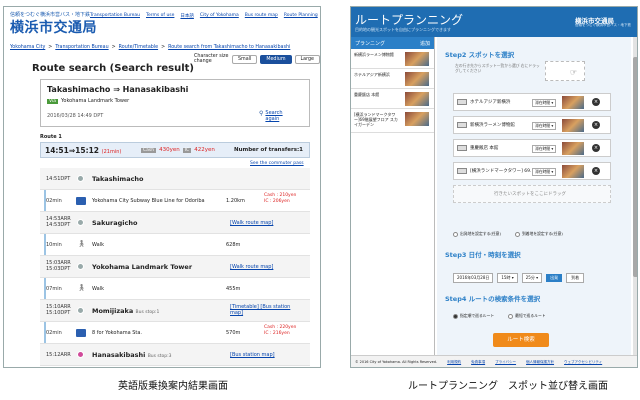 Image resolution: width=640 pixels, height=400 pixels. Describe the element at coordinates (95, 101) in the screenshot. I see `via-place: Yokohama Landmark Tower` at that location.